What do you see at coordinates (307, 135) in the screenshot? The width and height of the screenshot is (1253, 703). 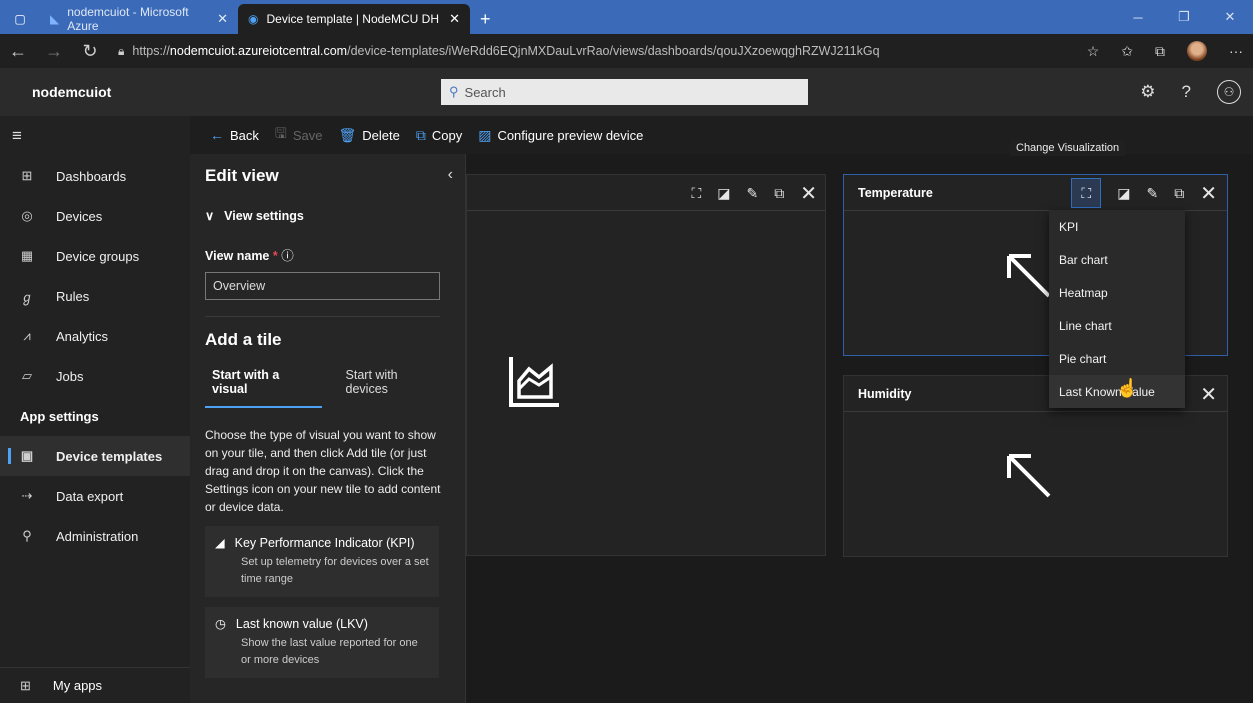 I see `save-label: Save` at bounding box center [307, 135].